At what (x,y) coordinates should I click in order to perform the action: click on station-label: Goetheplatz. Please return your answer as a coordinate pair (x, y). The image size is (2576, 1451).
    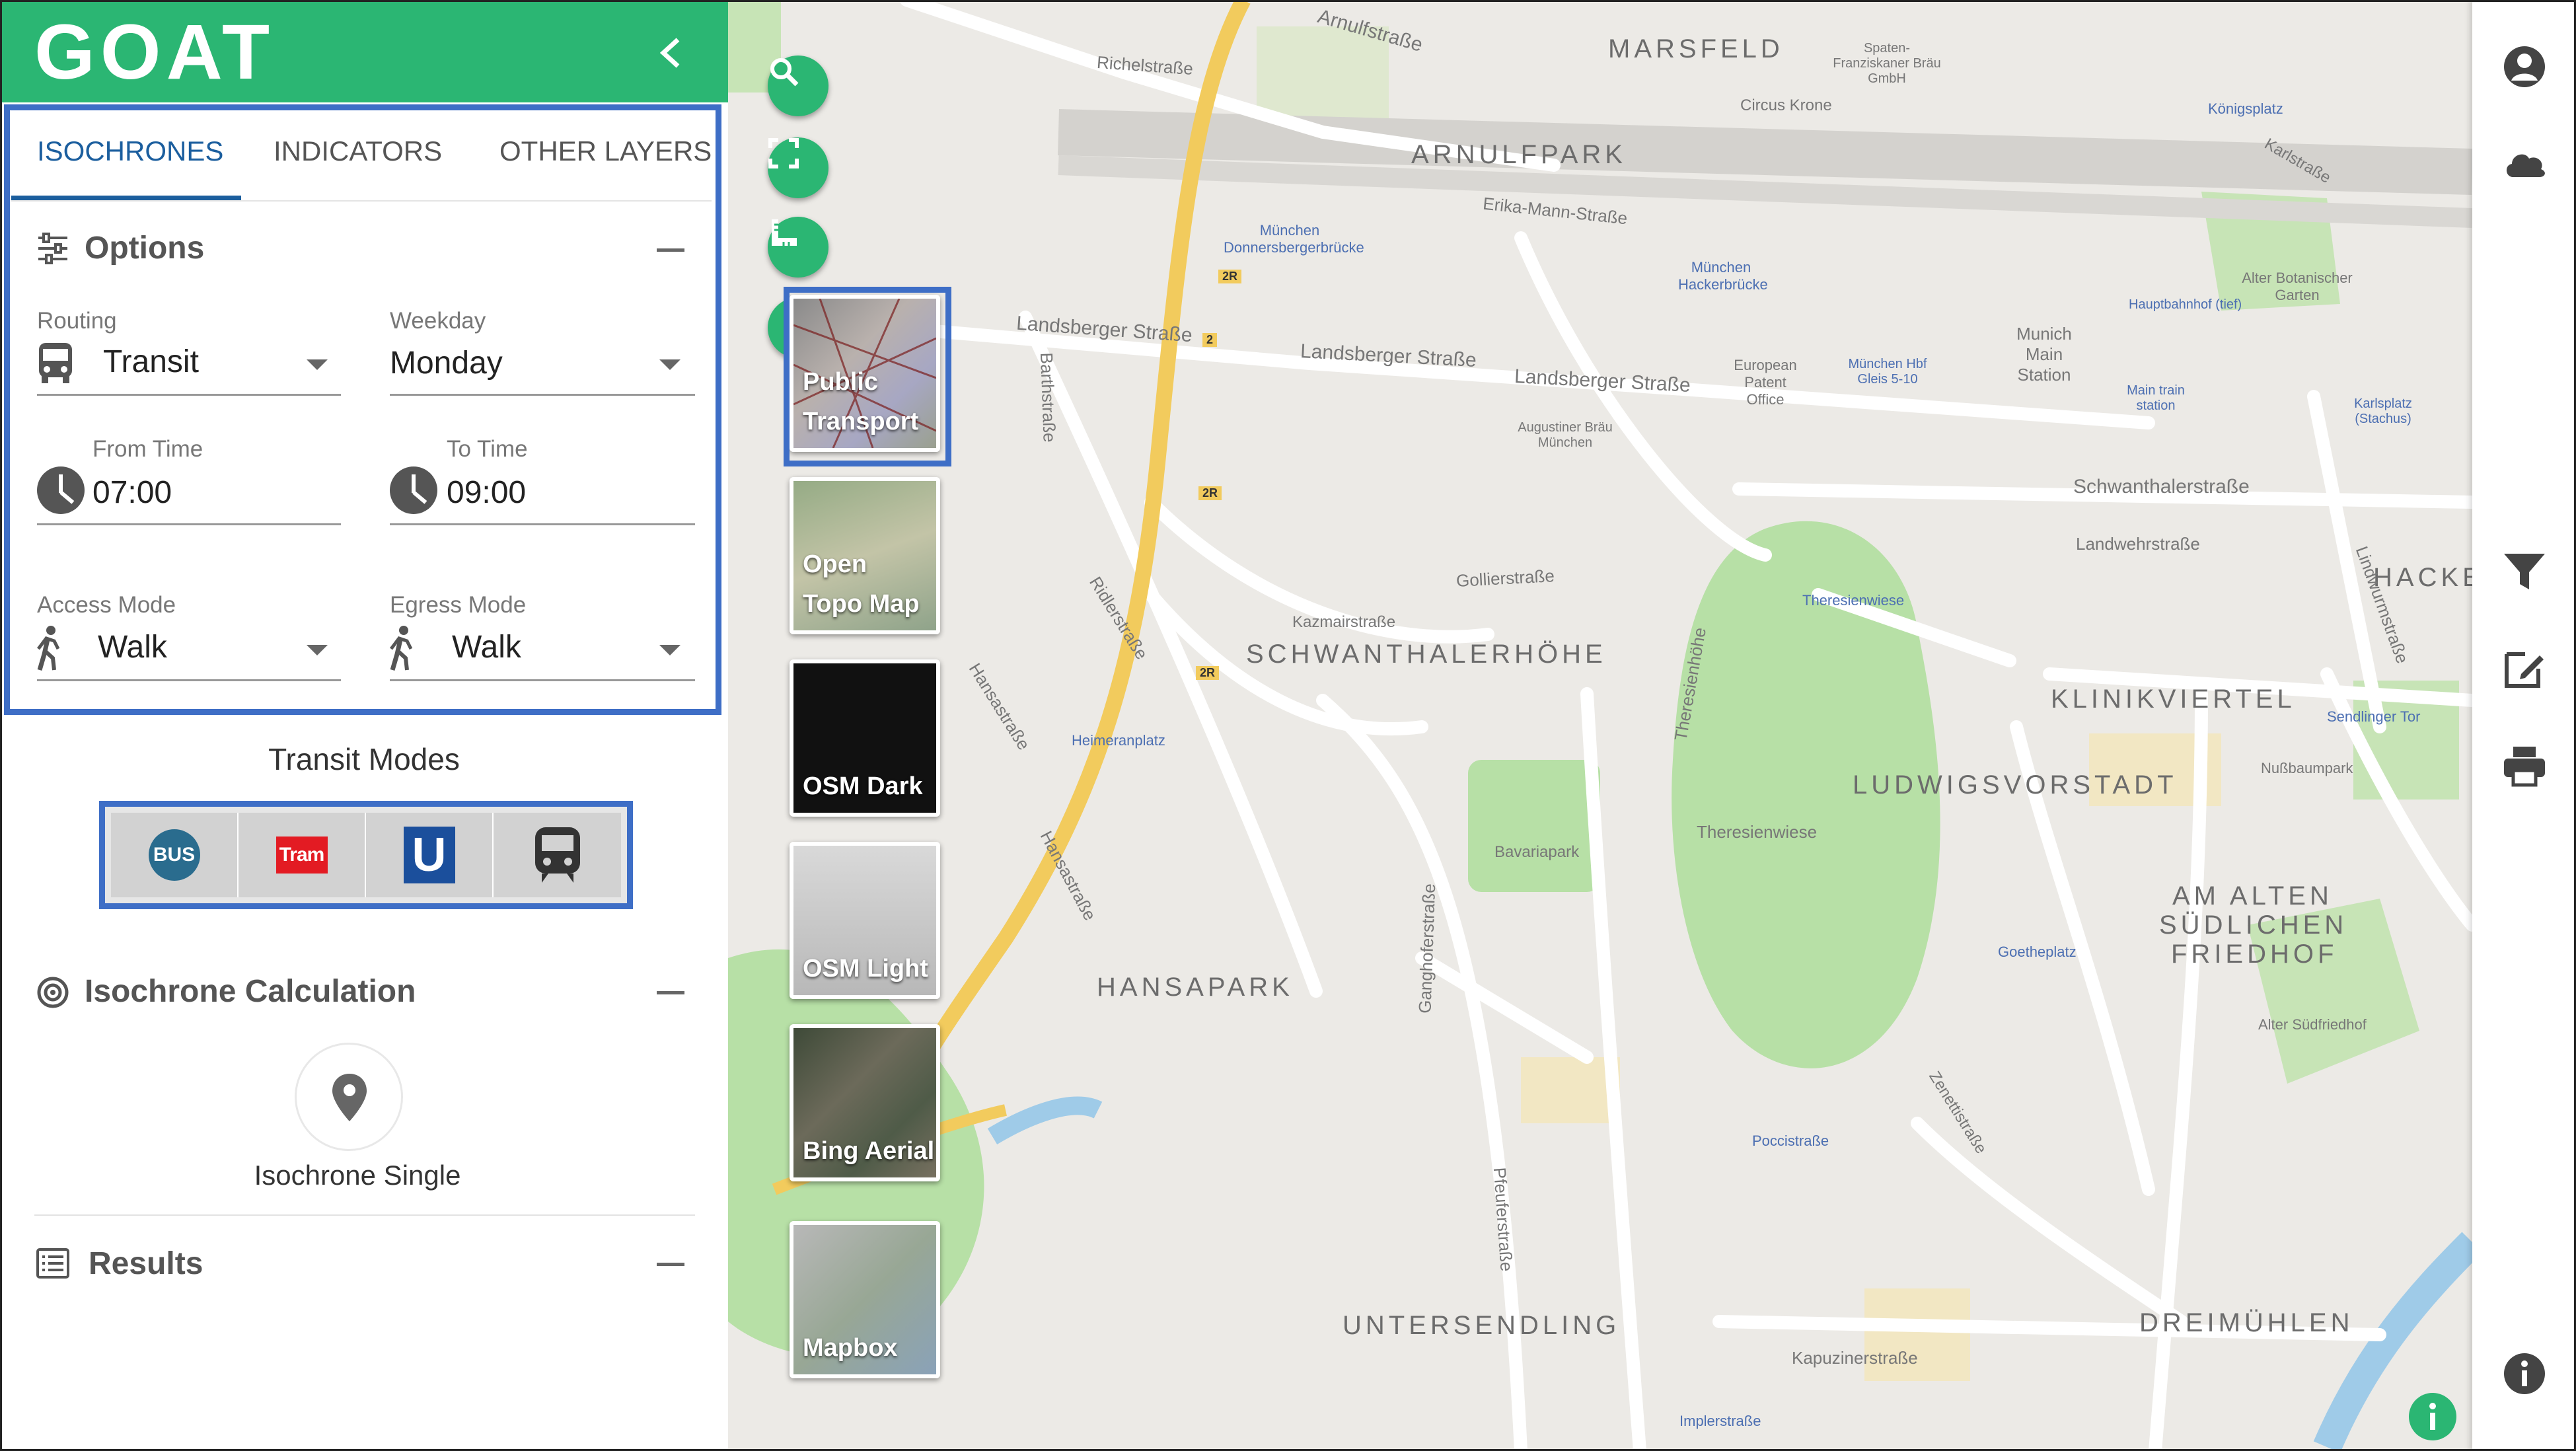
    Looking at the image, I should click on (2037, 952).